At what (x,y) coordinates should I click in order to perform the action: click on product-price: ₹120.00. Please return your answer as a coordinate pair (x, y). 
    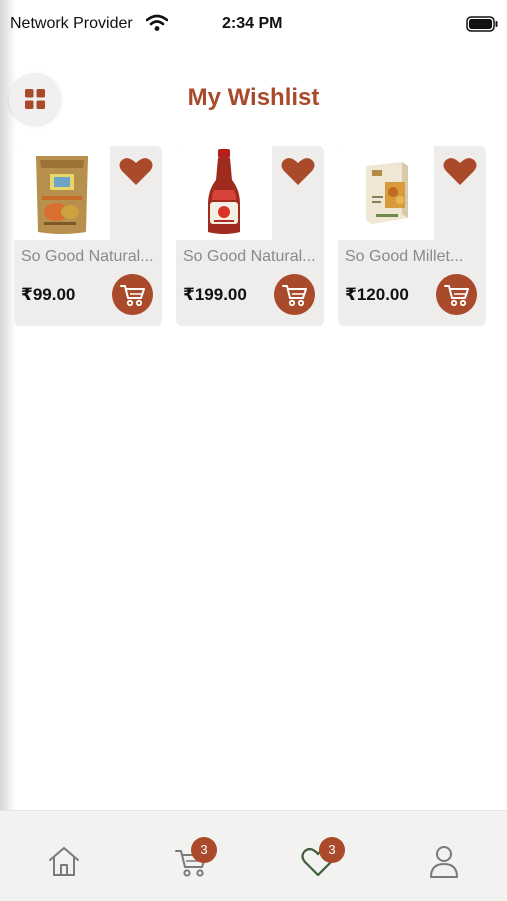
    Looking at the image, I should click on (377, 294).